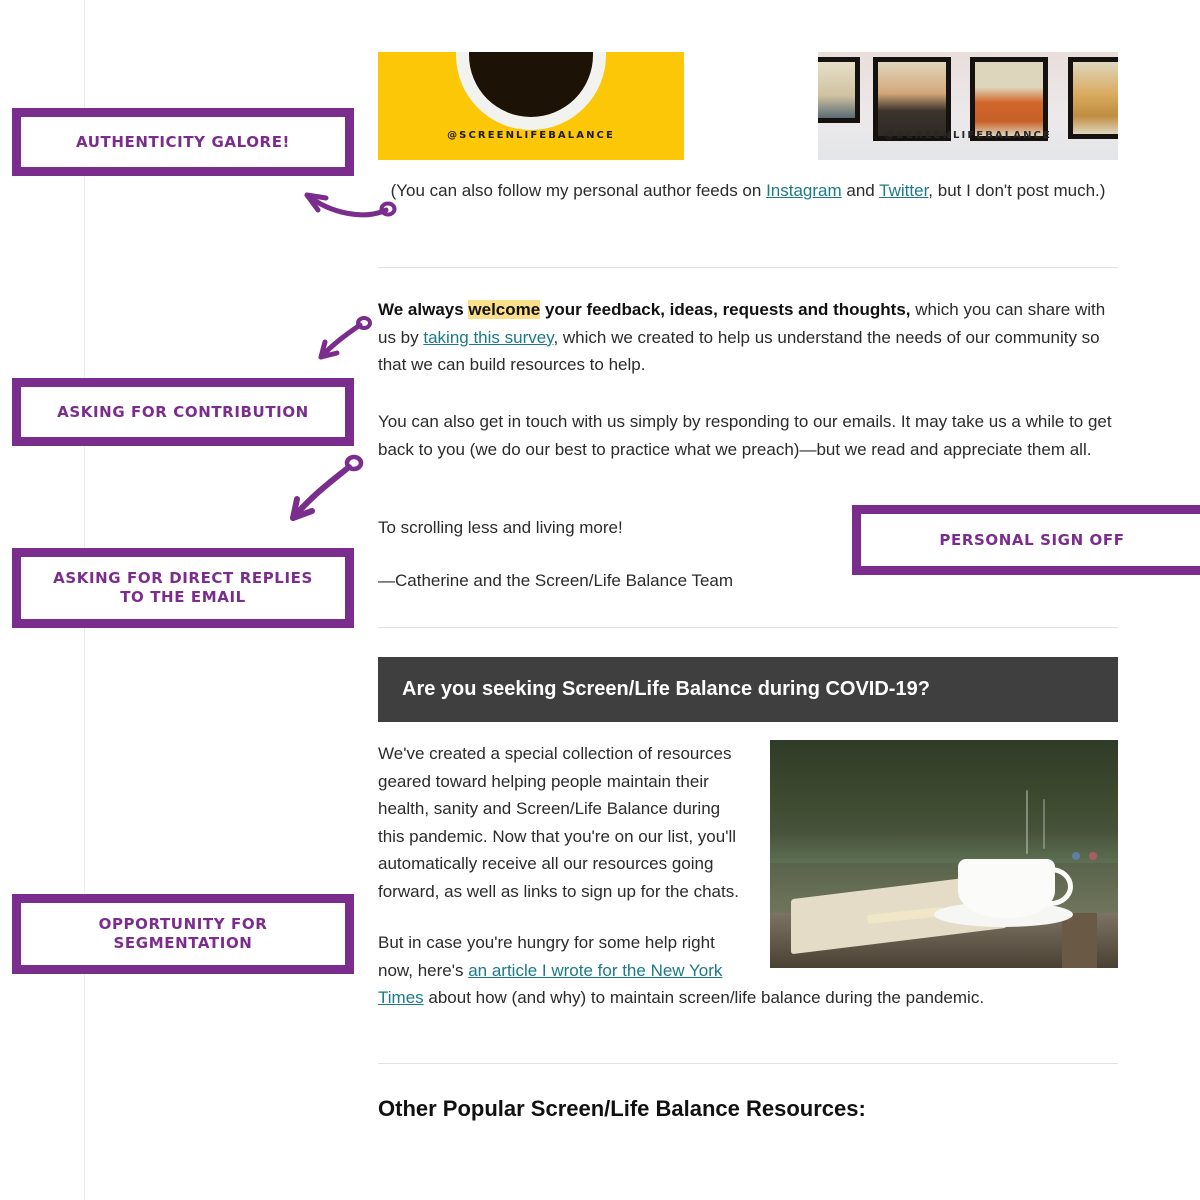 This screenshot has height=1200, width=1200. I want to click on callout-segmentation-label: OPPORTUNITY FOR SEGMENTATION, so click(183, 933).